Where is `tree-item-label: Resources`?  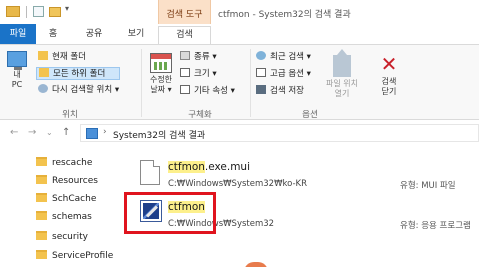 tree-item-label: Resources is located at coordinates (75, 181).